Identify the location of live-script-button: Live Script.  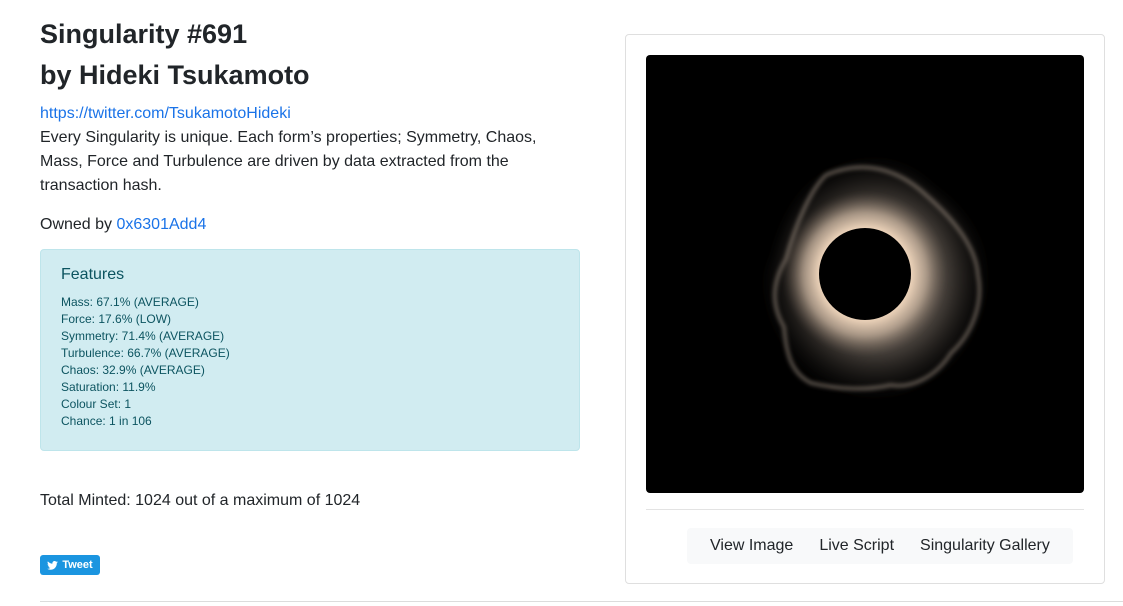
(856, 546).